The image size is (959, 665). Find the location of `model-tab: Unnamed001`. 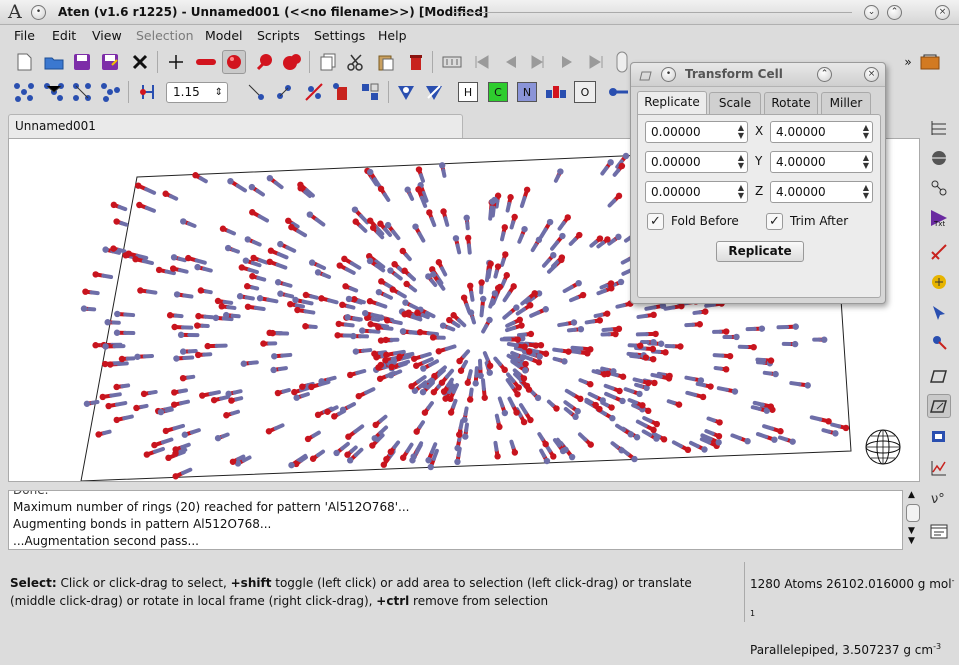

model-tab: Unnamed001 is located at coordinates (235, 126).